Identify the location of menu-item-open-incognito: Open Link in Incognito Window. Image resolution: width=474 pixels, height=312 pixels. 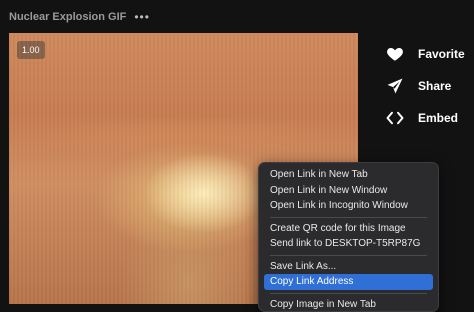
(348, 206).